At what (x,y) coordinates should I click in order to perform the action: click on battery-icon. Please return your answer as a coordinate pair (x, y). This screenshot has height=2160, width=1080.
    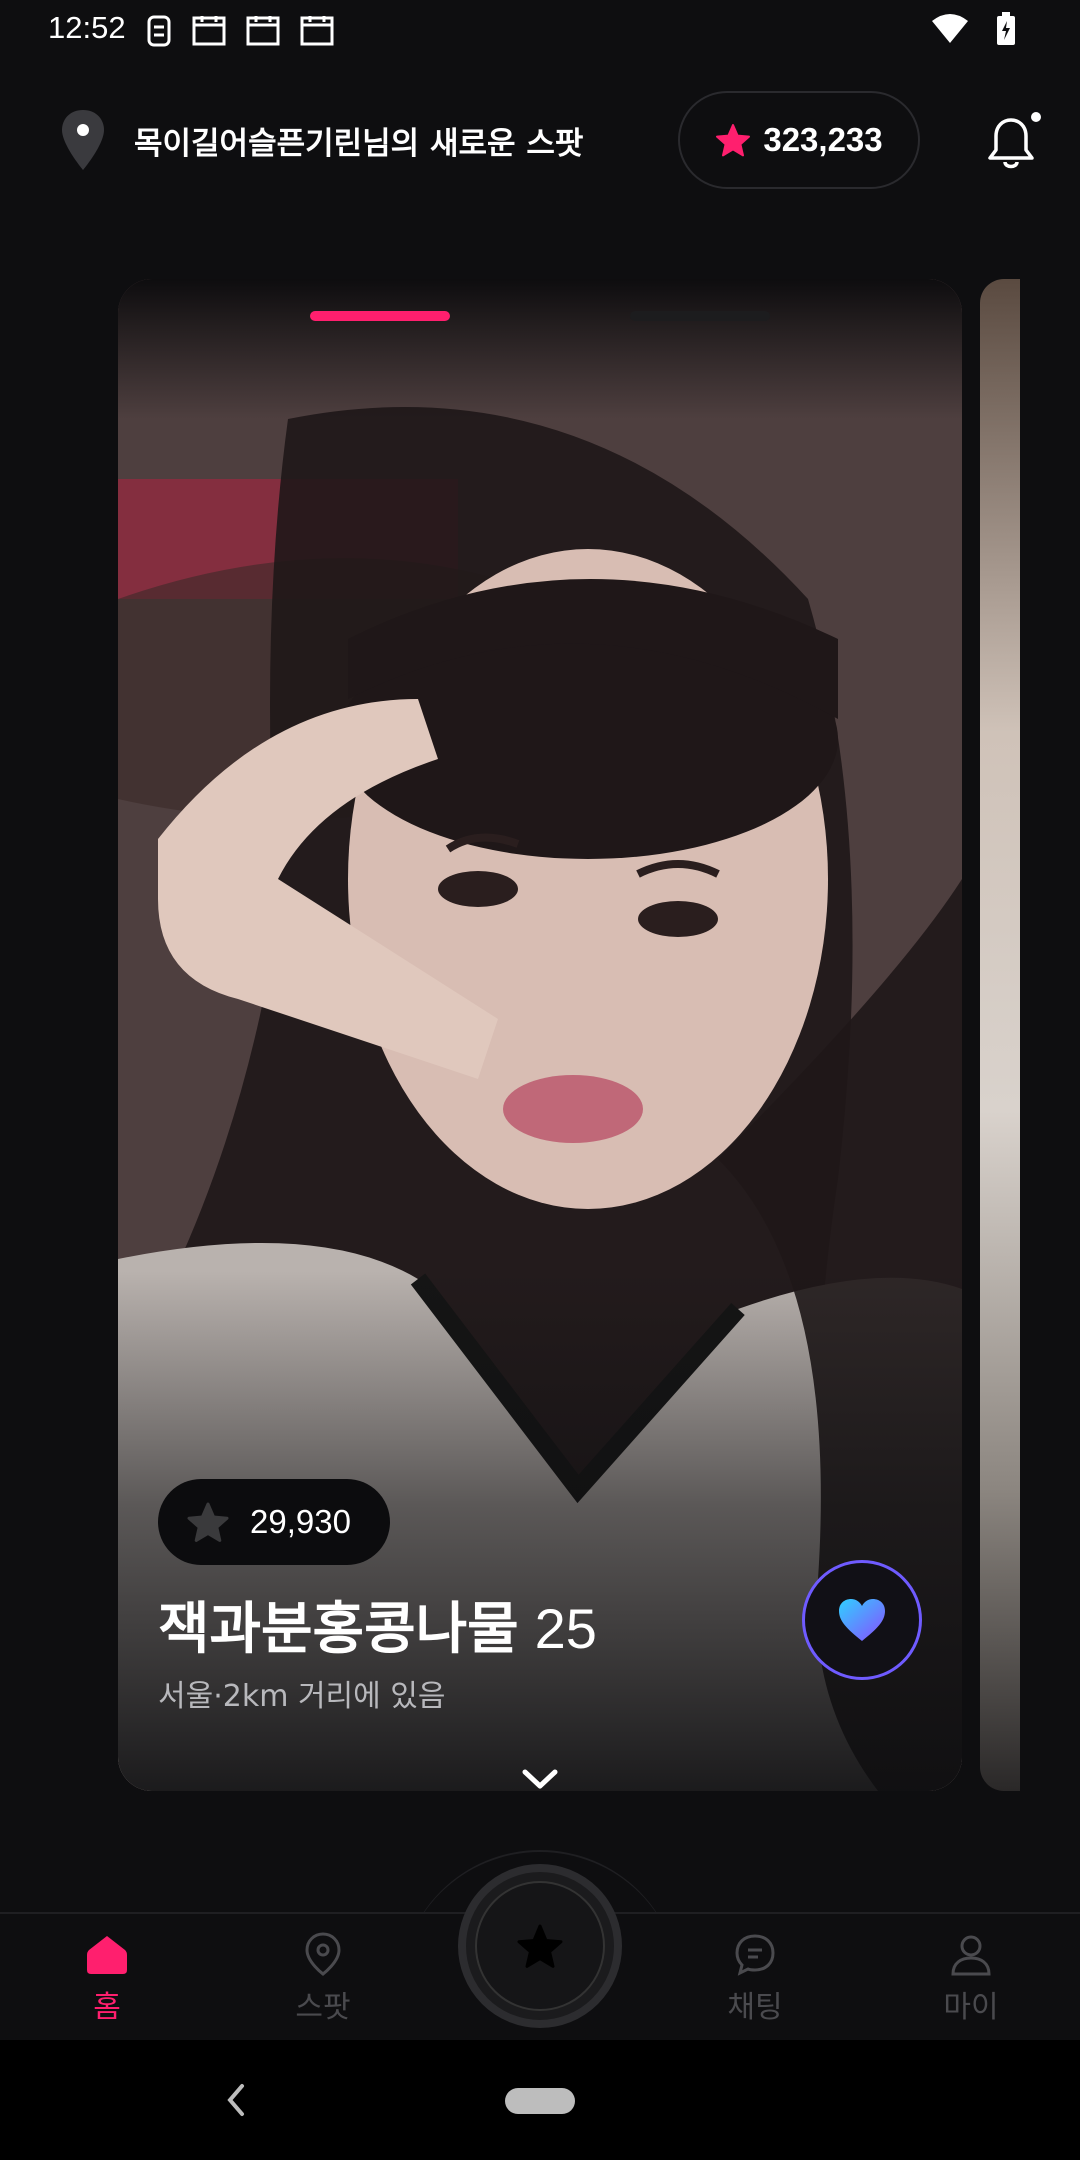
    Looking at the image, I should click on (1006, 28).